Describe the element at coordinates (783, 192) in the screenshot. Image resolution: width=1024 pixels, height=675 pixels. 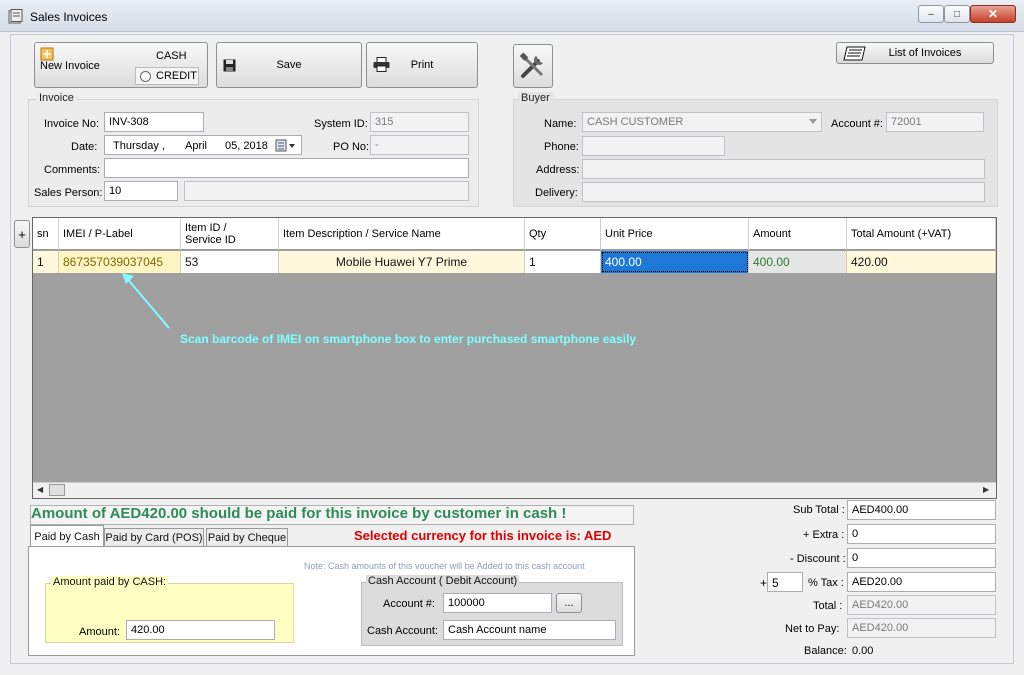
I see `delivery-field` at that location.